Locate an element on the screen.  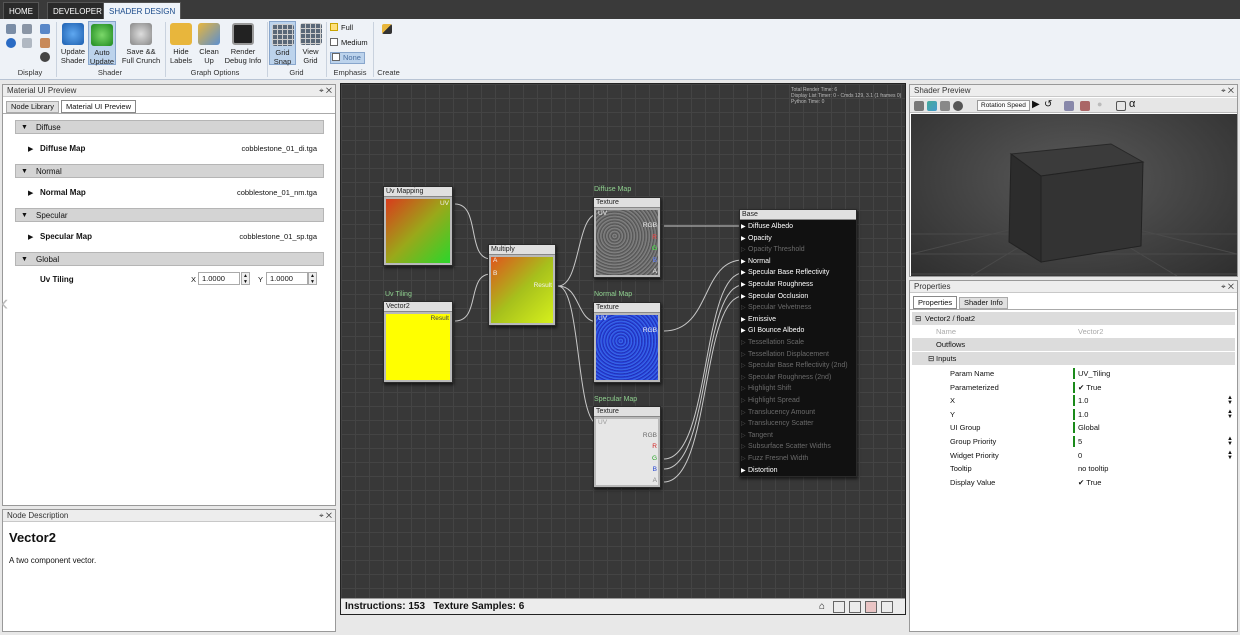
home-icon: ⌂ is located at coordinates (822, 606).